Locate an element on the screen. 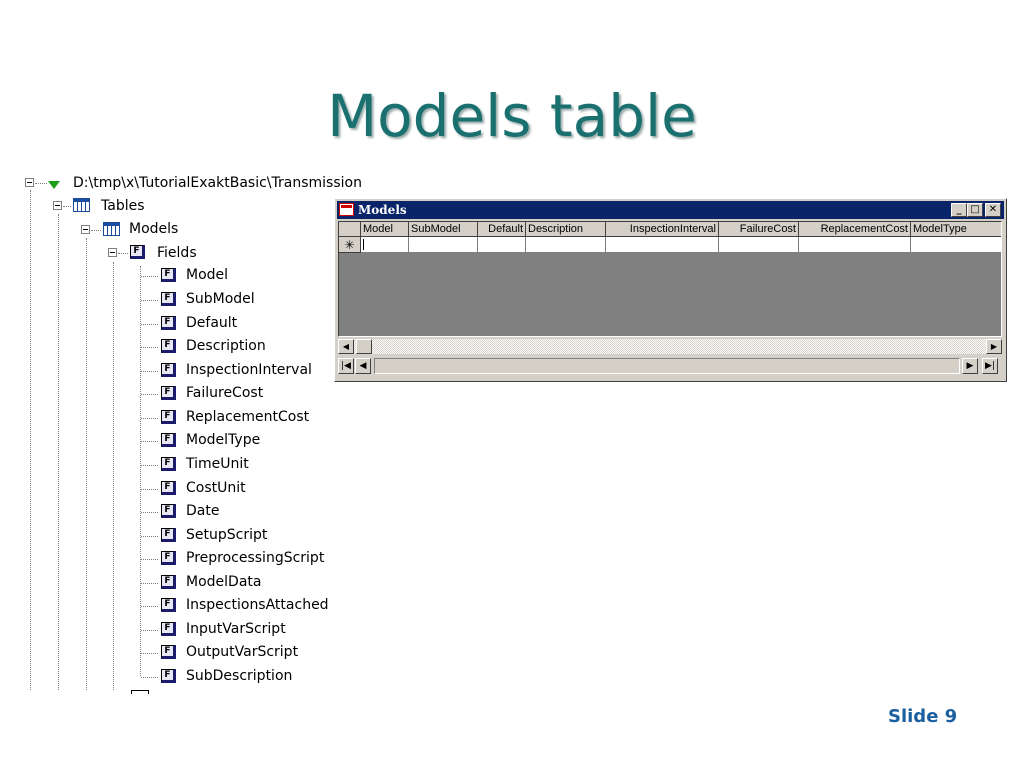 This screenshot has height=768, width=1024. next-record-button: ▶ is located at coordinates (970, 366).